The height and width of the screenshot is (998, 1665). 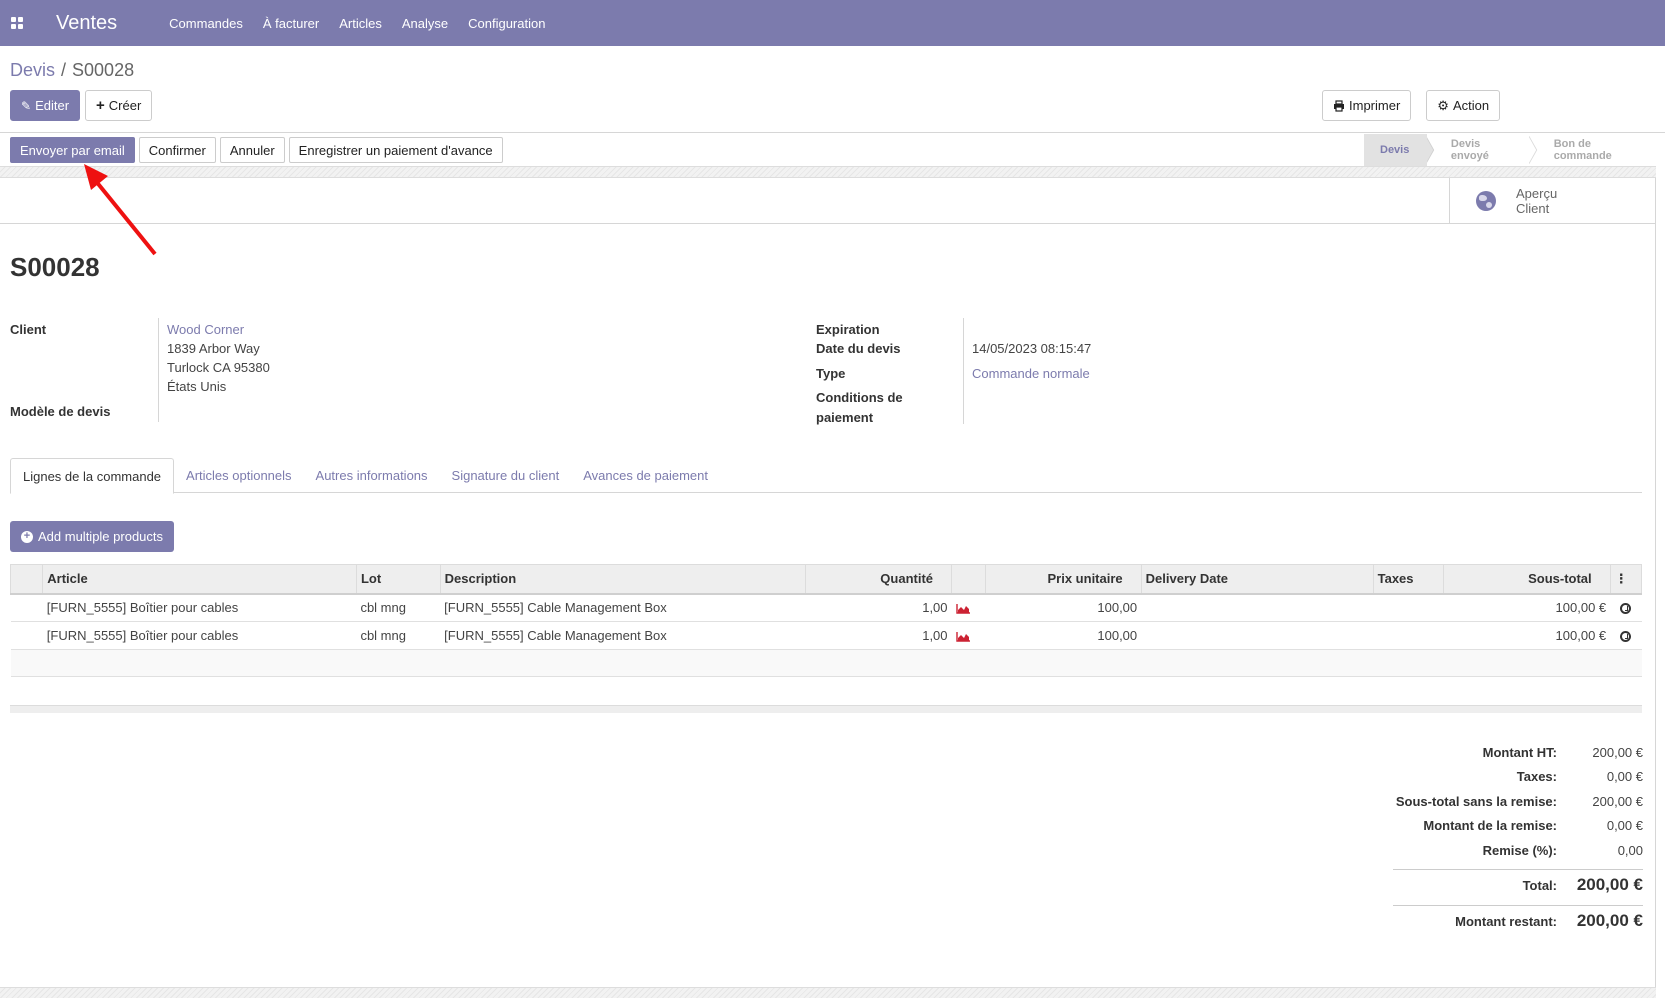 I want to click on type-label: Type, so click(x=831, y=373).